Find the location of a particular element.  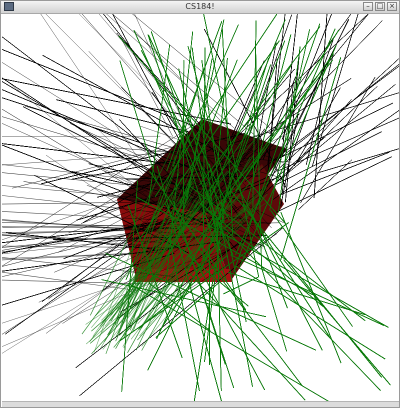

status-bar is located at coordinates (200, 404).